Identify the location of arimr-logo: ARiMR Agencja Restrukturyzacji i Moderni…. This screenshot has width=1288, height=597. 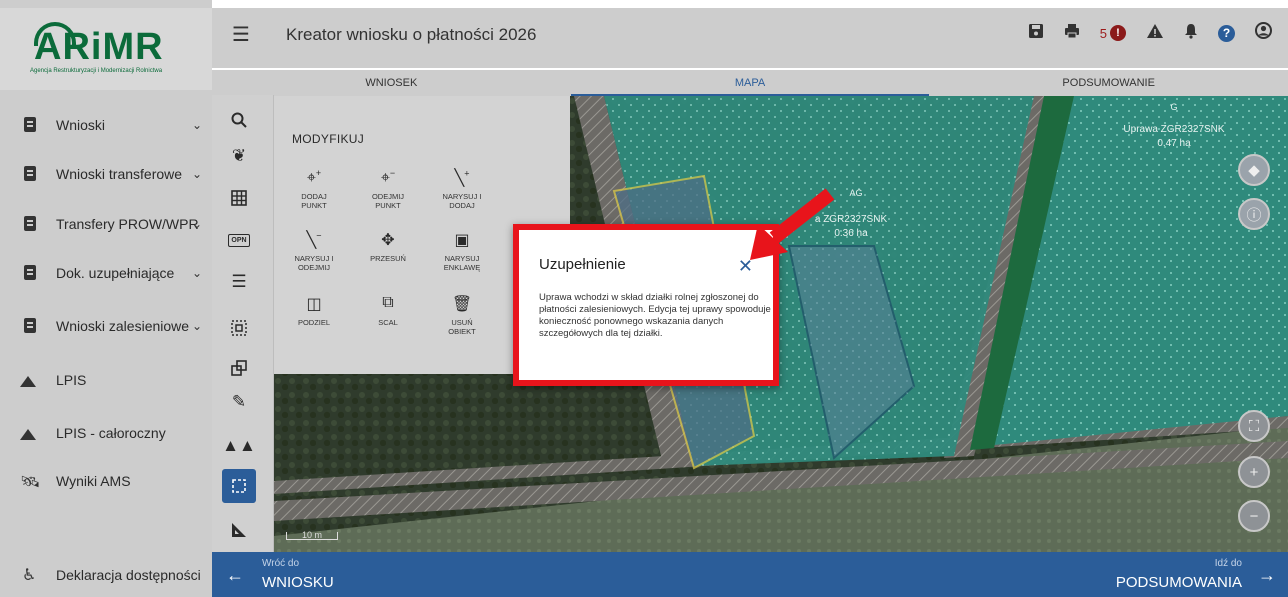
(106, 49).